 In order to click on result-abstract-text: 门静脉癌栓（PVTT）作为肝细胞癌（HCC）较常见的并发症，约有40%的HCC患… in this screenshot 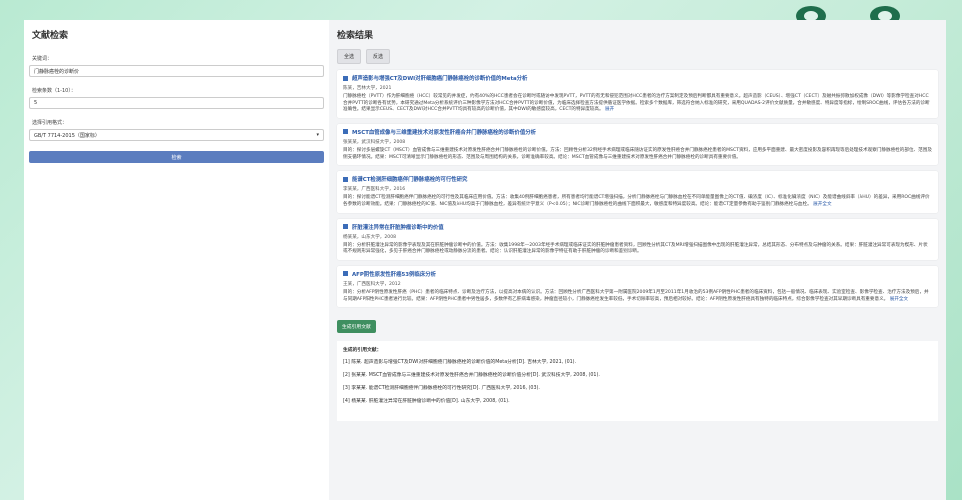, I will do `click(636, 103)`.